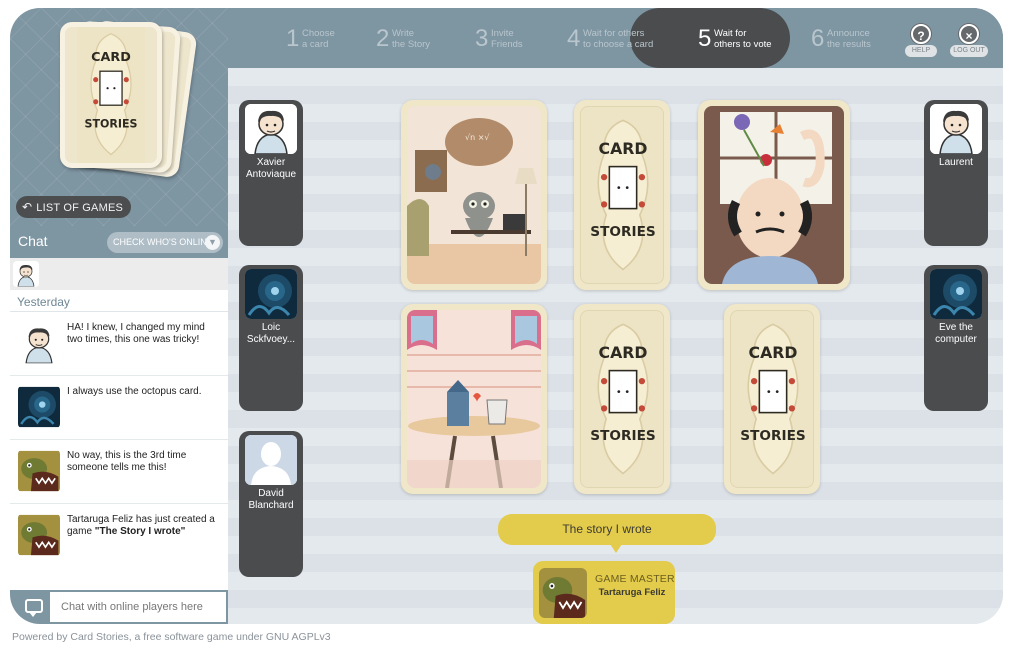 This screenshot has width=1010, height=650. Describe the element at coordinates (956, 173) in the screenshot. I see `player-slot: Laurent` at that location.